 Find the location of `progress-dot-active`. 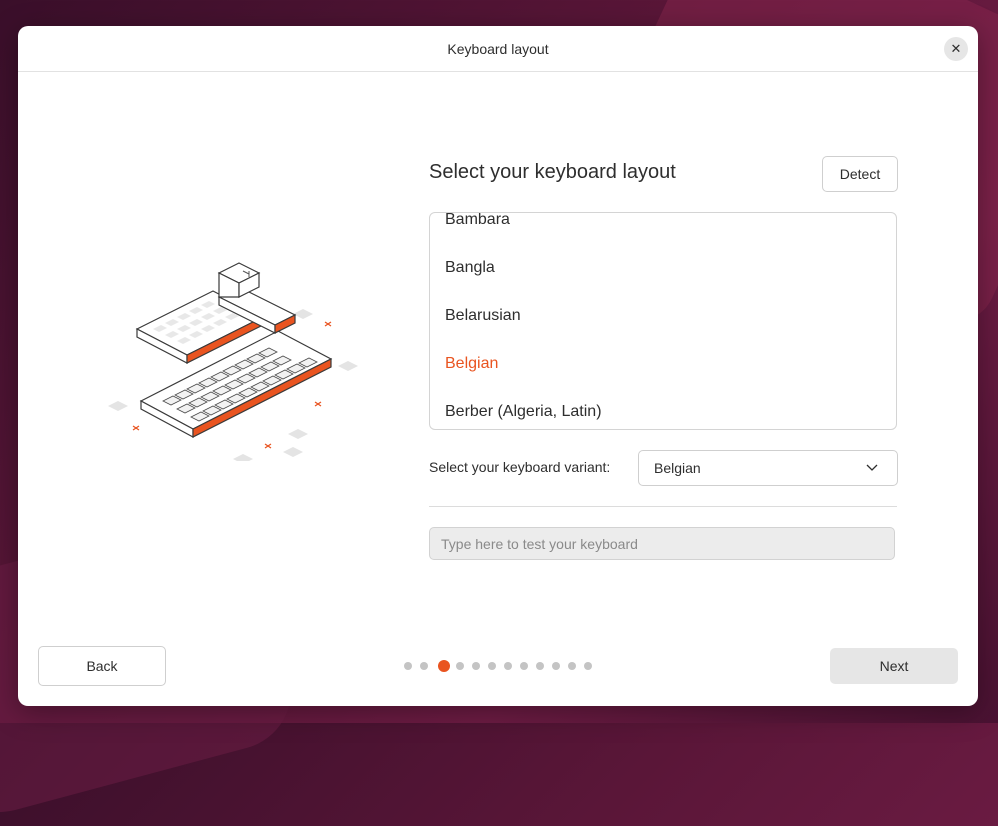

progress-dot-active is located at coordinates (444, 666).